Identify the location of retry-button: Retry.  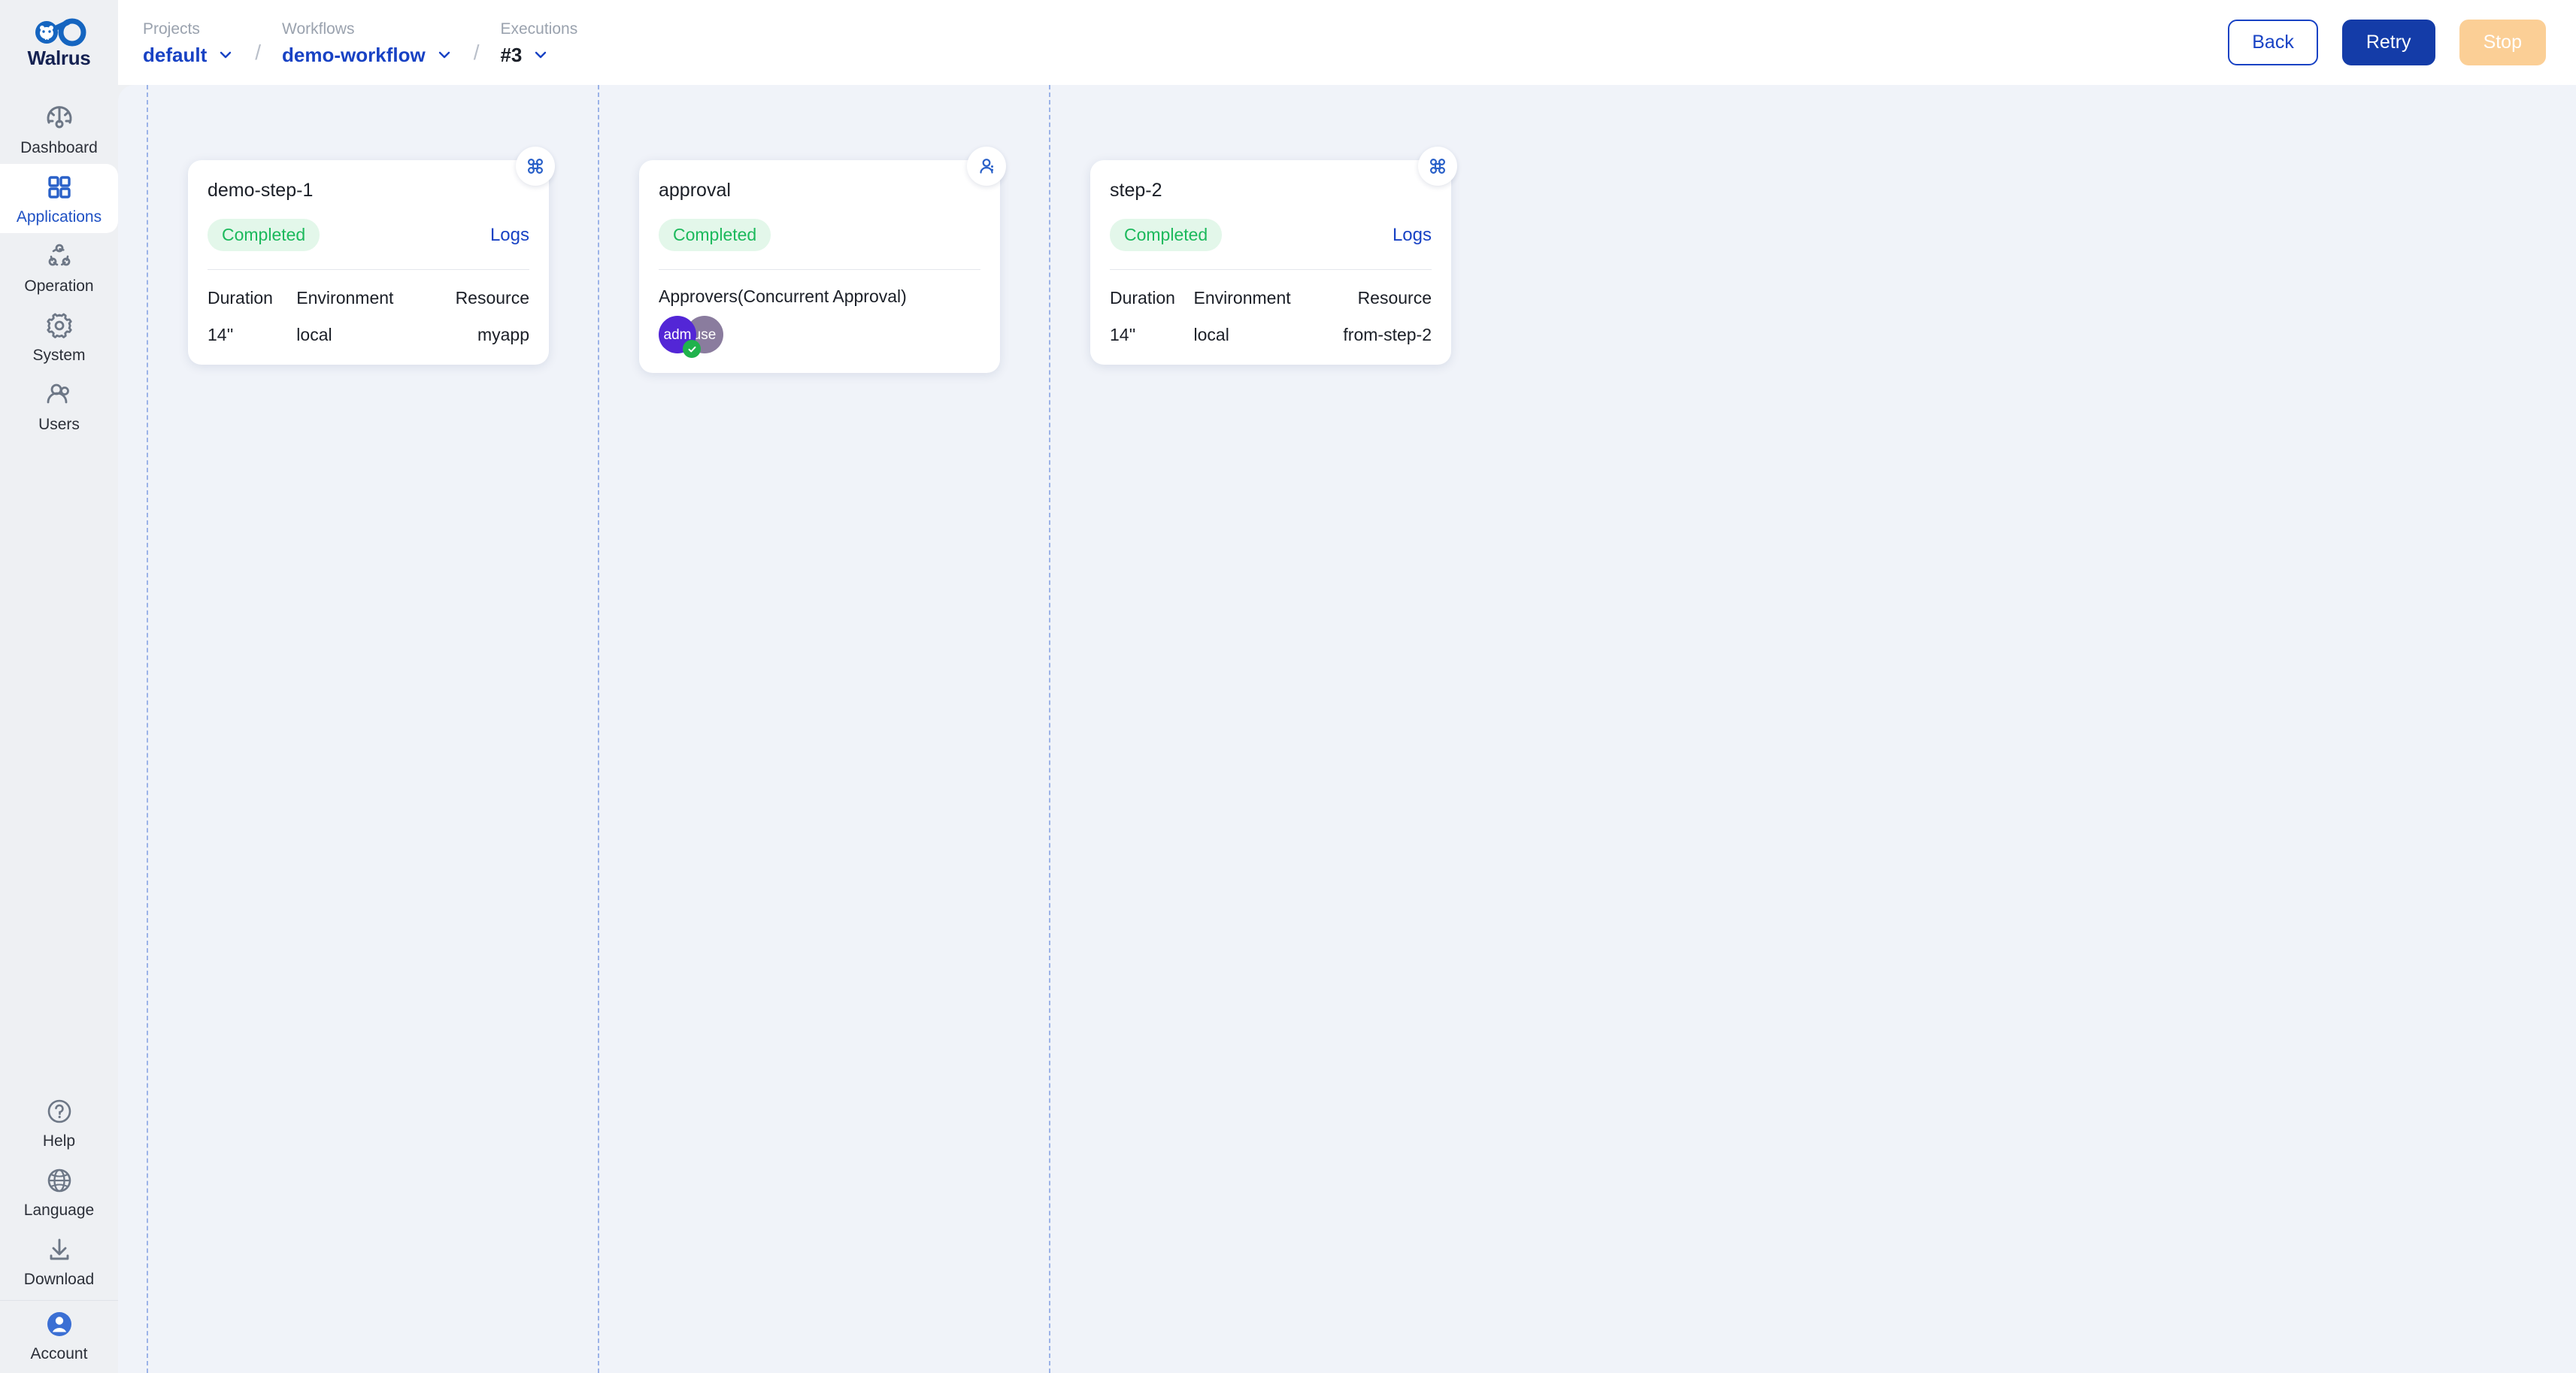
(2388, 42).